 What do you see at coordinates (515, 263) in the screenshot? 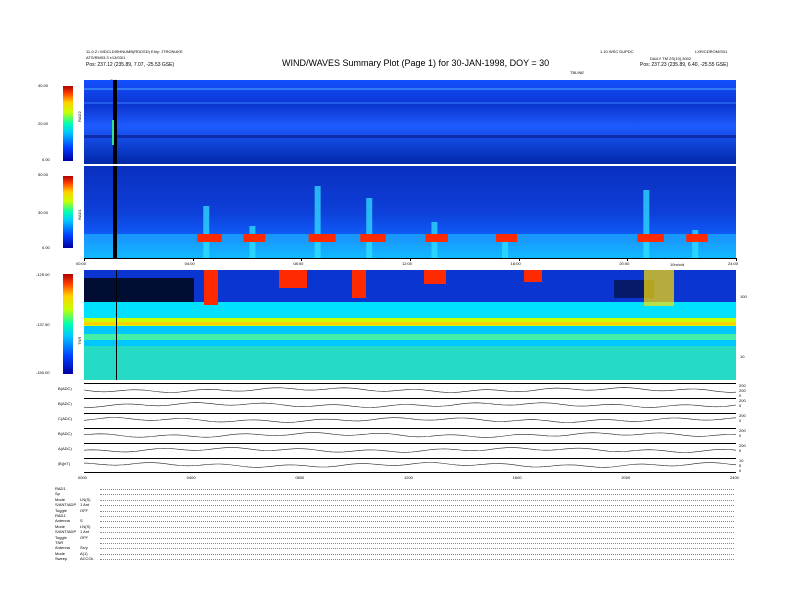
I see `rad1-xtick-label: 16:00` at bounding box center [515, 263].